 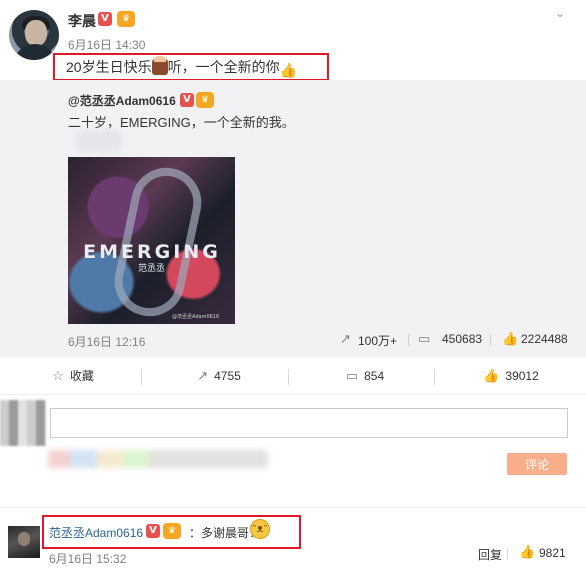 I want to click on cover-title: EMERGING, so click(x=152, y=252).